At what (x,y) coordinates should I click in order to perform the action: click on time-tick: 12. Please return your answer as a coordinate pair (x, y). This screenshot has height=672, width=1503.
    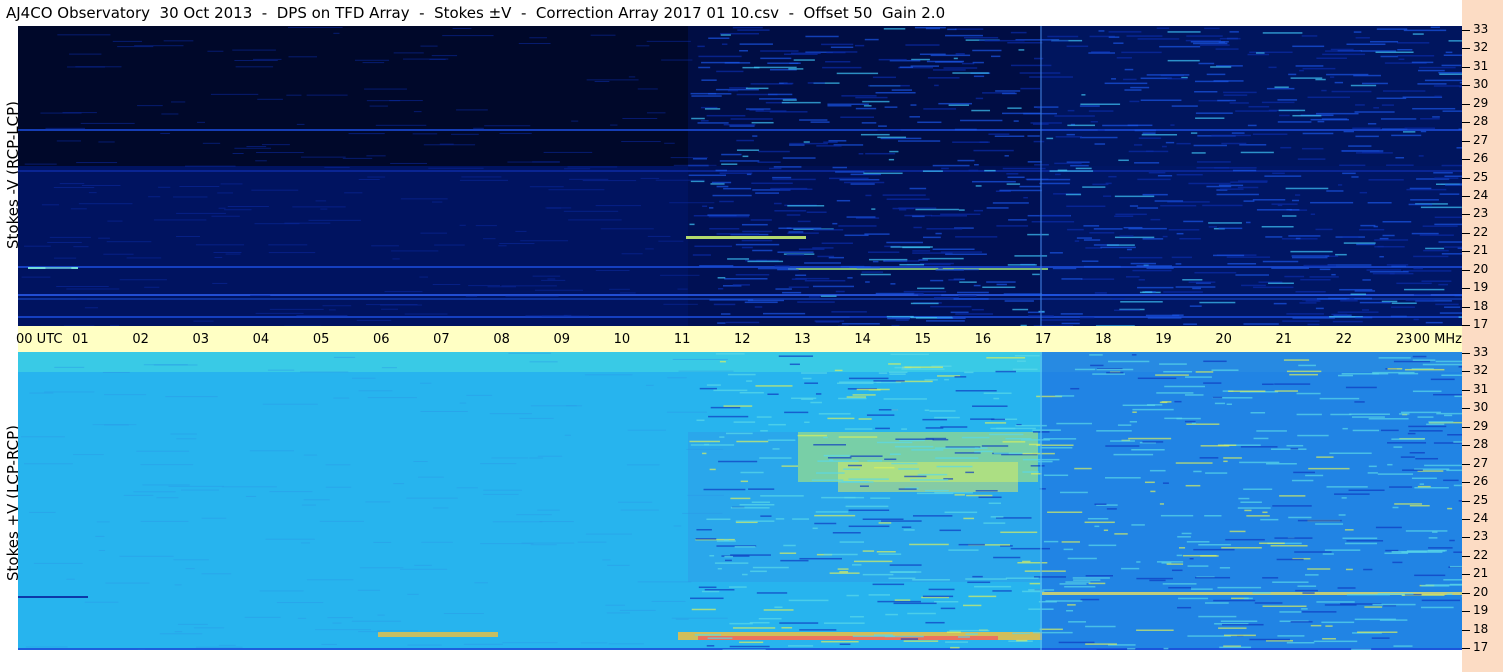
    Looking at the image, I should click on (742, 339).